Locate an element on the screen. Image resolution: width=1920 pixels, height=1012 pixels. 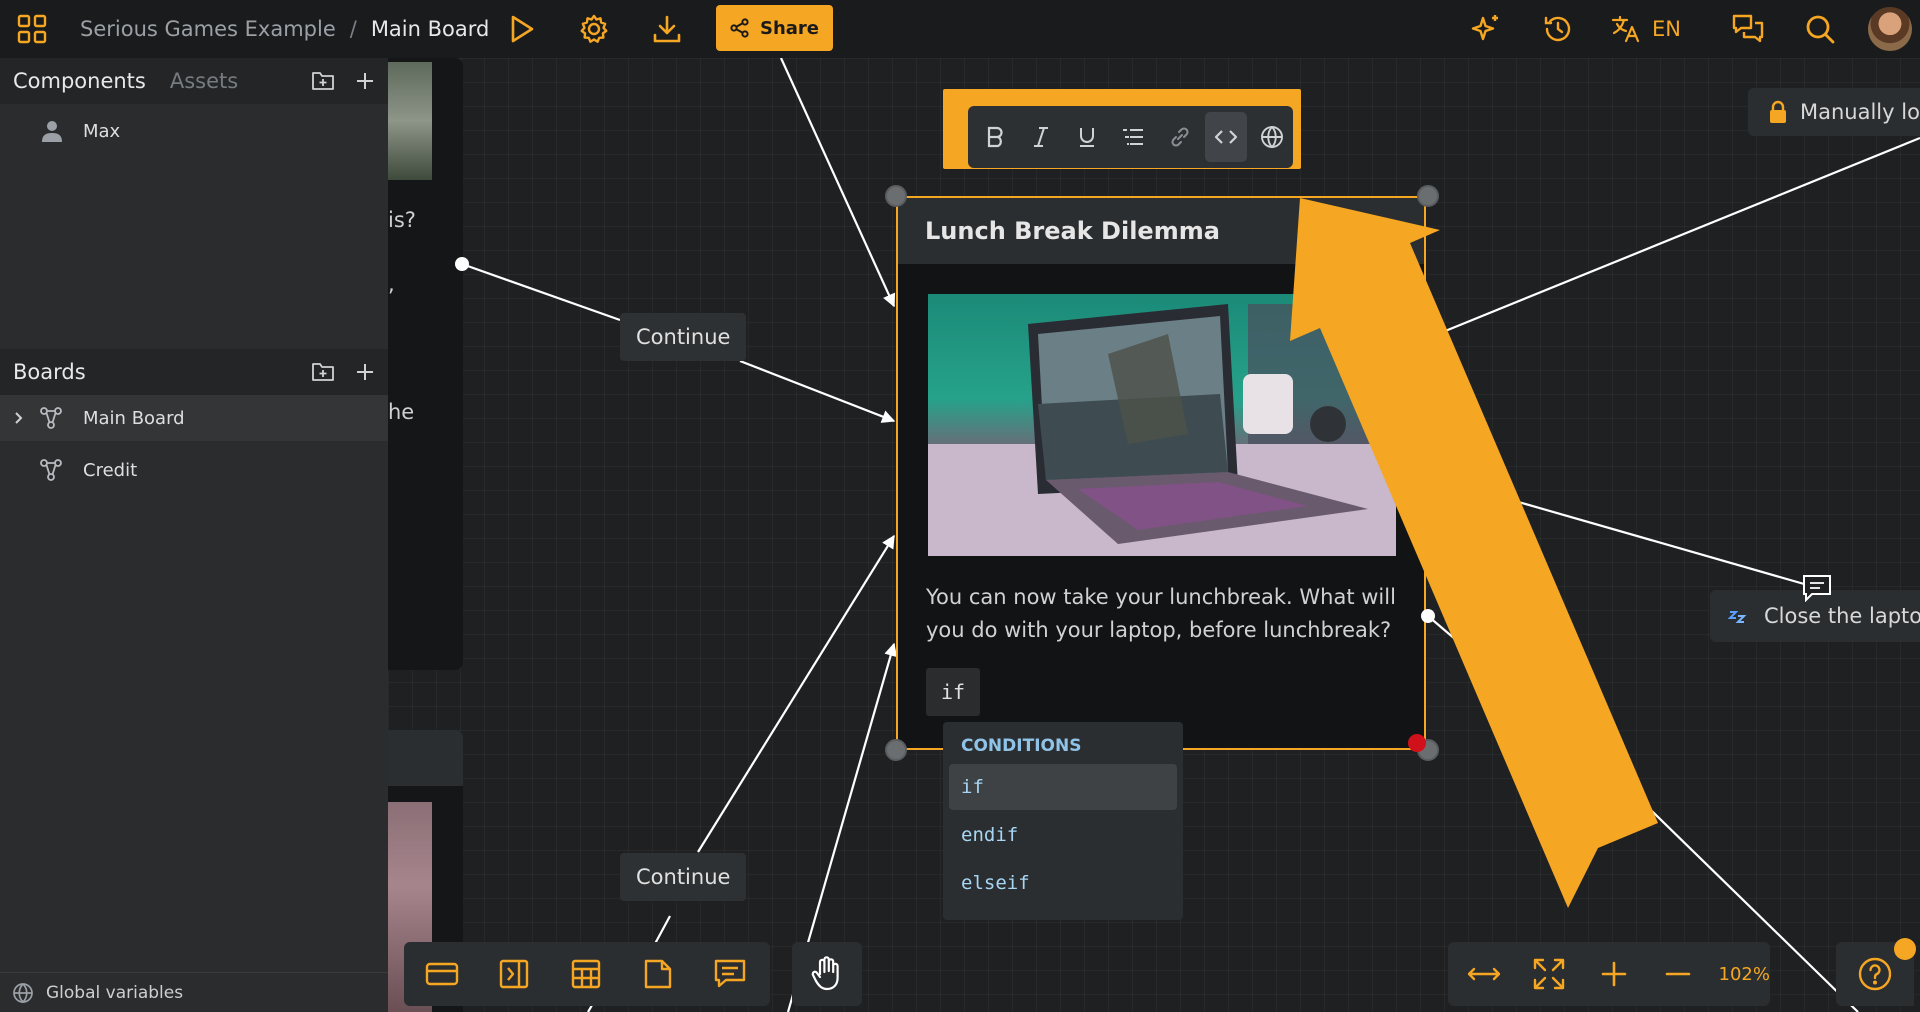
new-folder-icon is located at coordinates (323, 81).